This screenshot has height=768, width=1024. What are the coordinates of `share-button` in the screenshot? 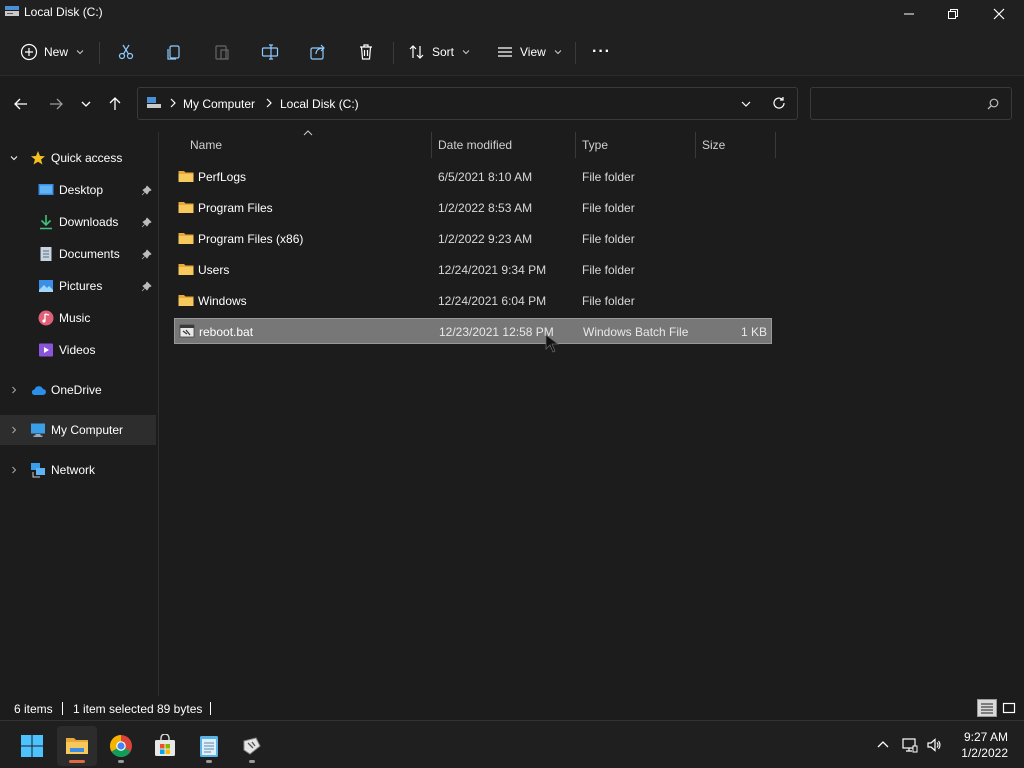 It's located at (318, 52).